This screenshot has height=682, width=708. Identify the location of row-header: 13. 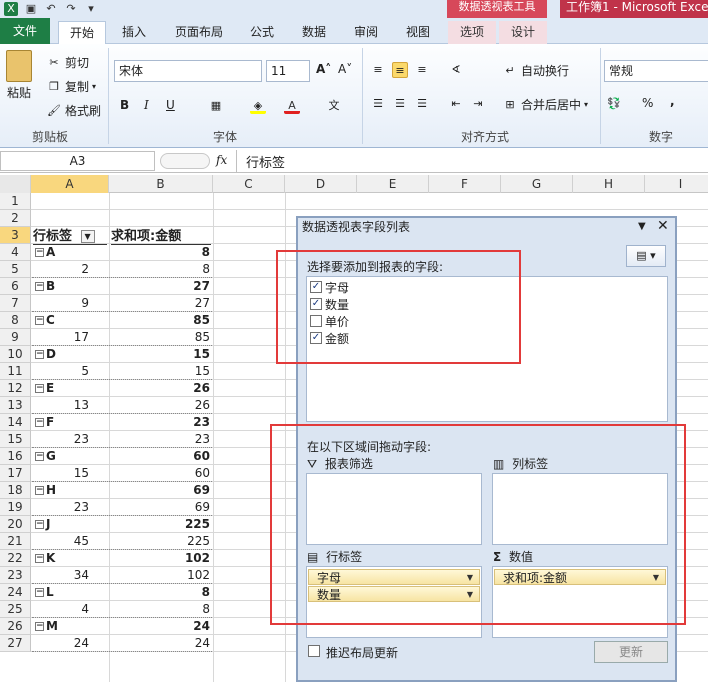
(15, 405).